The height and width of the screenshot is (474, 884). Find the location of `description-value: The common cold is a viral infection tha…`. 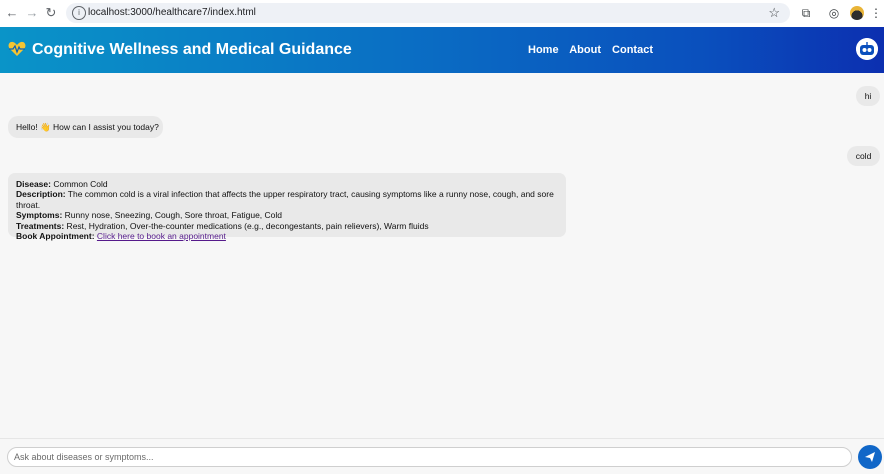

description-value: The common cold is a viral infection tha… is located at coordinates (285, 199).